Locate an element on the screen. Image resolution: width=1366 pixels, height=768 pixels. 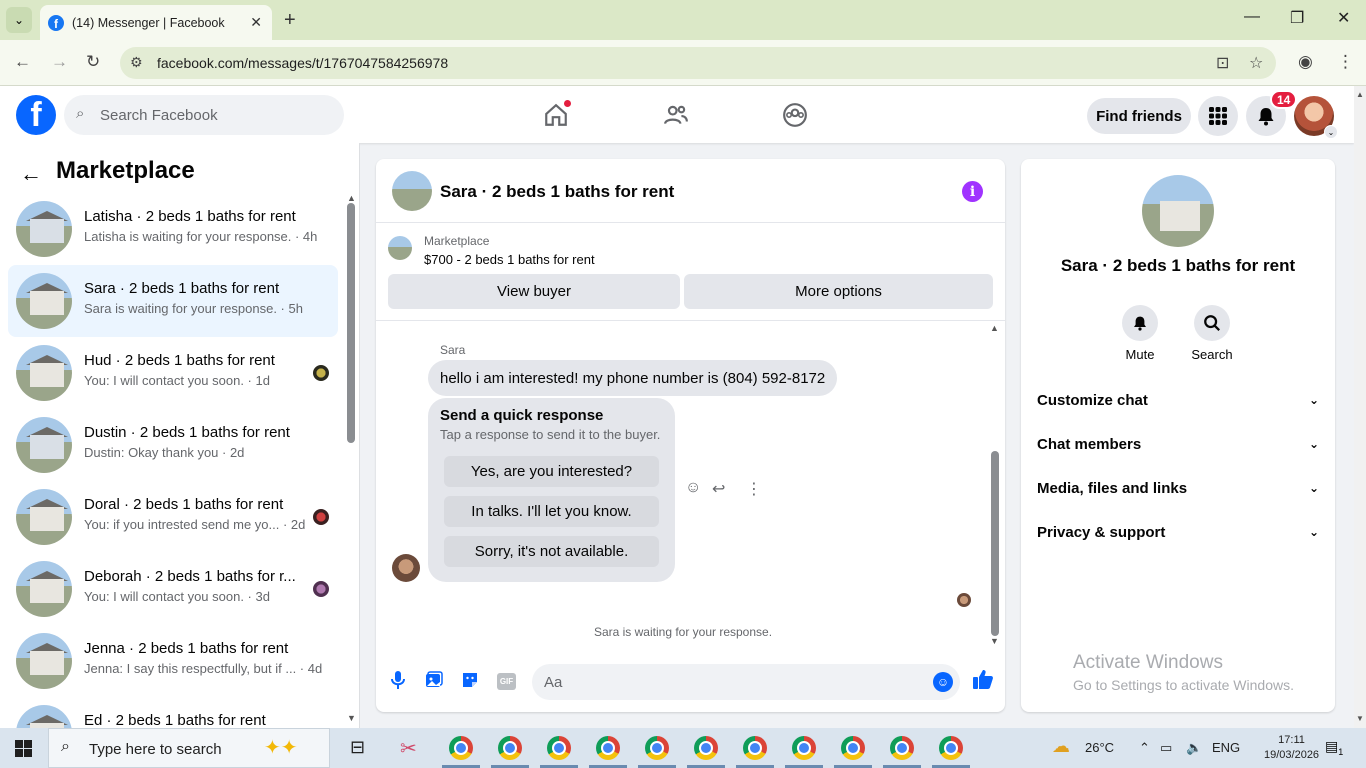
facebook-logo-icon: f is located at coordinates (36, 115).